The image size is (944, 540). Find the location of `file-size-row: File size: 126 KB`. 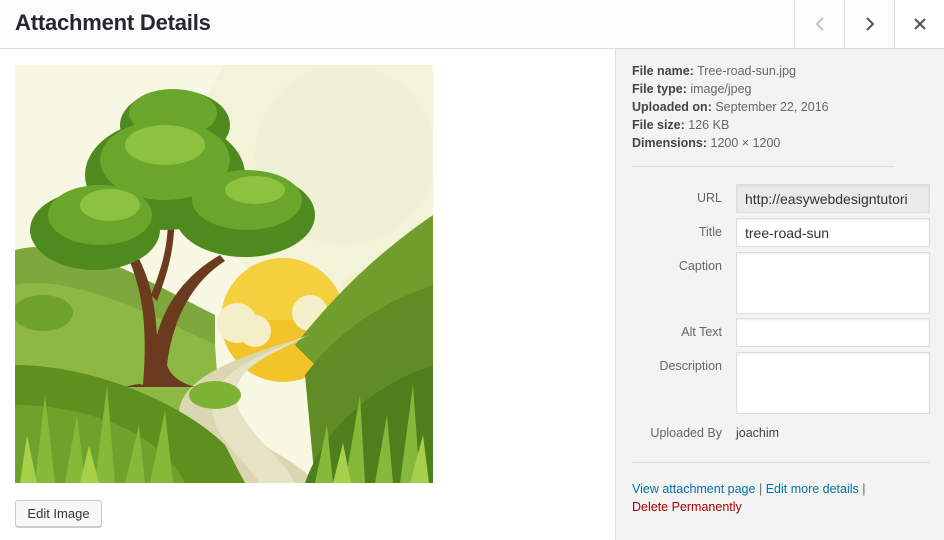

file-size-row: File size: 126 KB is located at coordinates (730, 125).